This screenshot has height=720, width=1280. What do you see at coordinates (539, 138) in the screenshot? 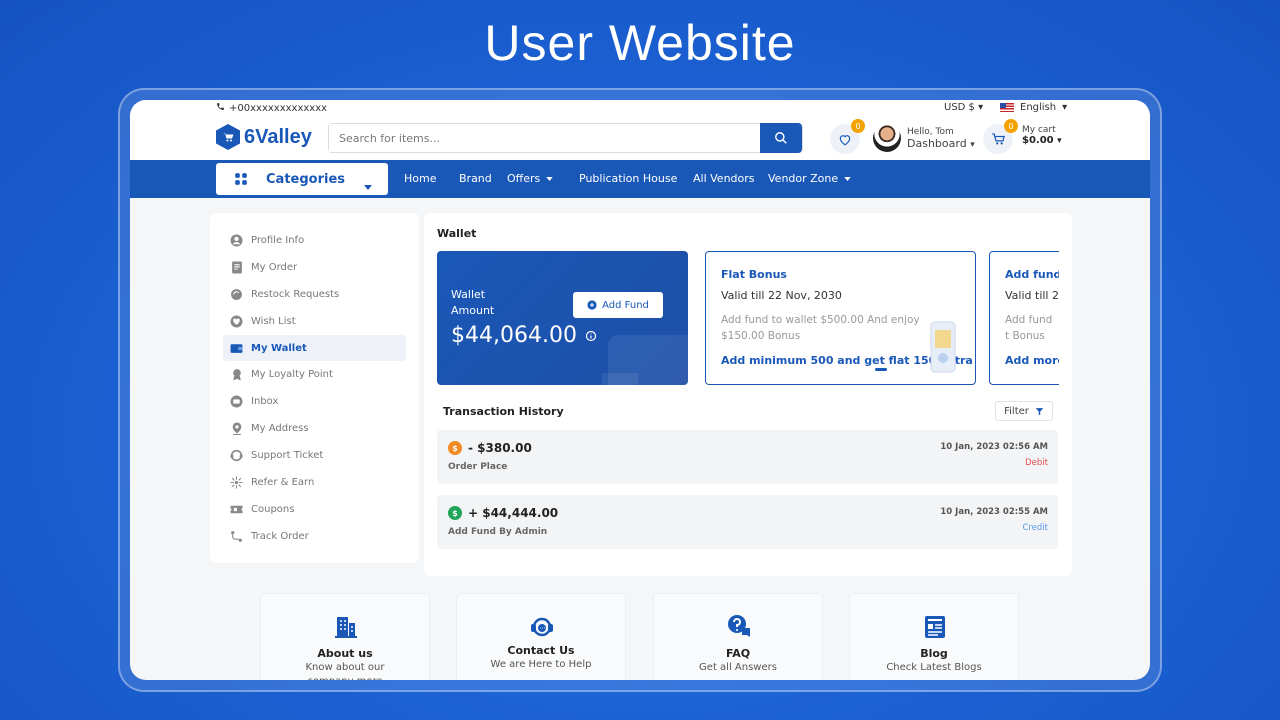
I see `search-input` at bounding box center [539, 138].